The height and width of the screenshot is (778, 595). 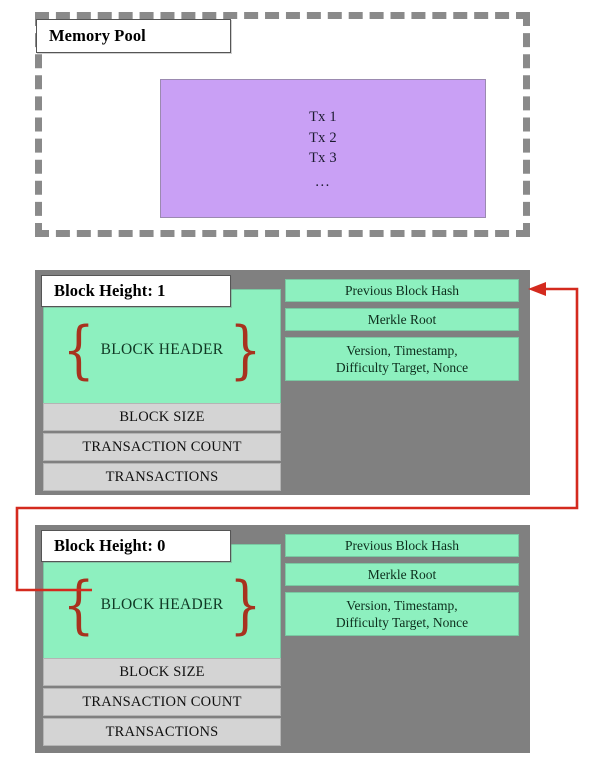 What do you see at coordinates (162, 447) in the screenshot?
I see `block-1-transaction-count: TRANSACTION COUNT` at bounding box center [162, 447].